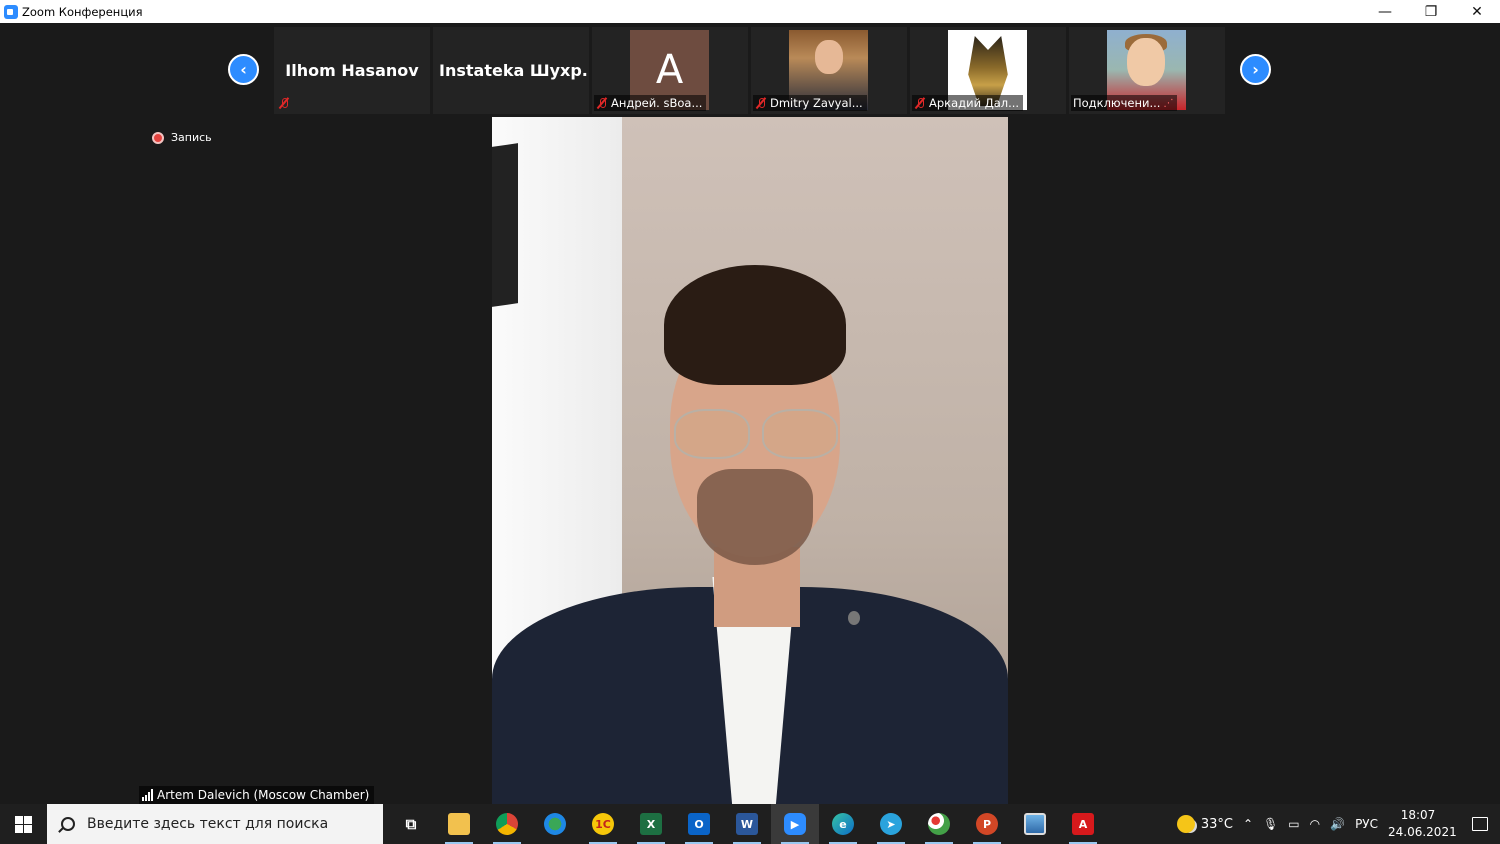  I want to click on microphone-icon: 🎙, so click(1270, 824).